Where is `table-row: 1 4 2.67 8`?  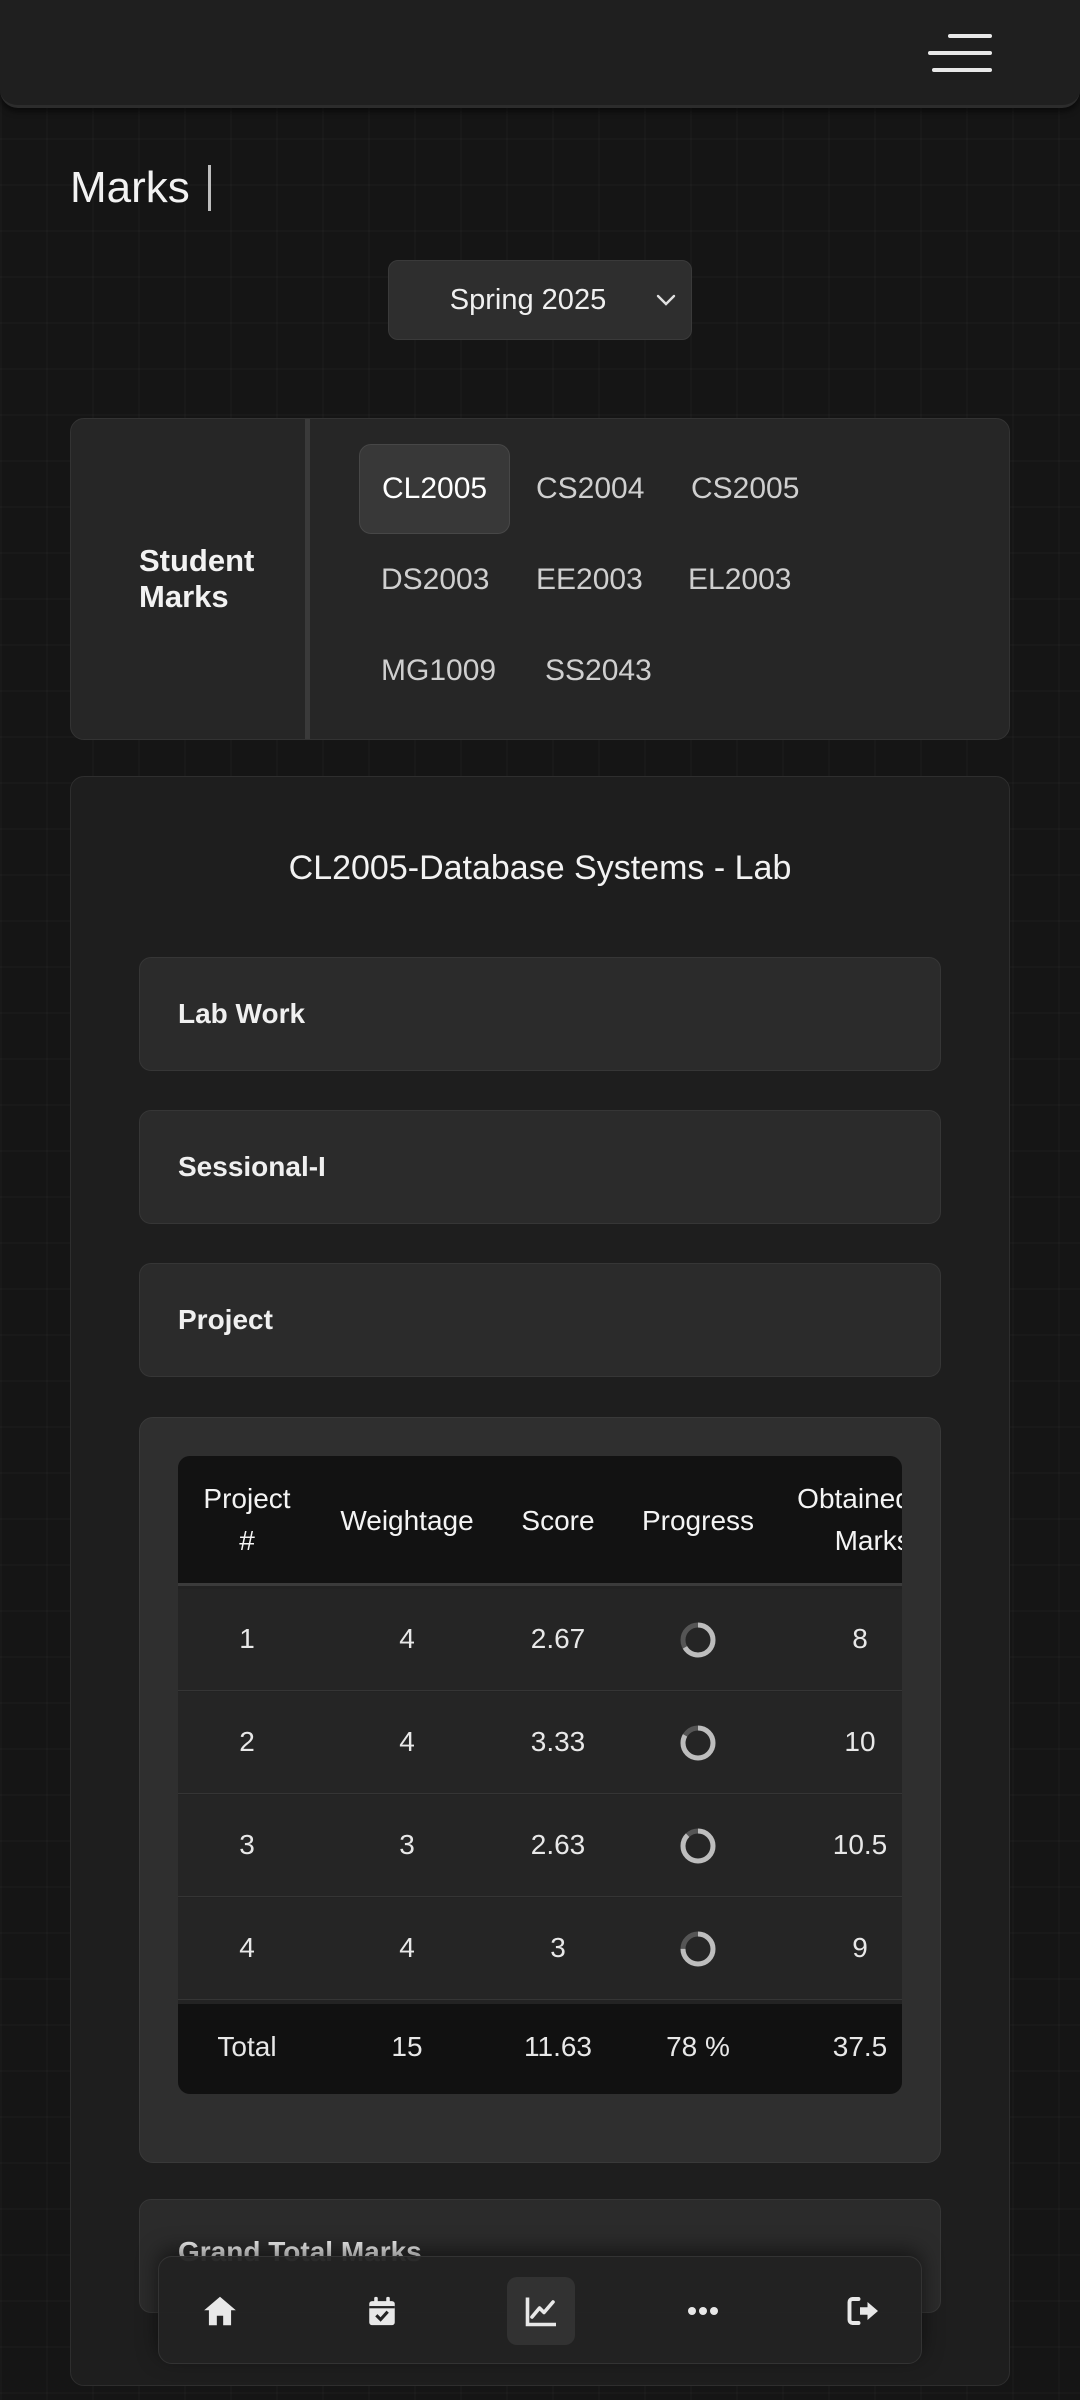
table-row: 1 4 2.67 8 is located at coordinates (540, 1640).